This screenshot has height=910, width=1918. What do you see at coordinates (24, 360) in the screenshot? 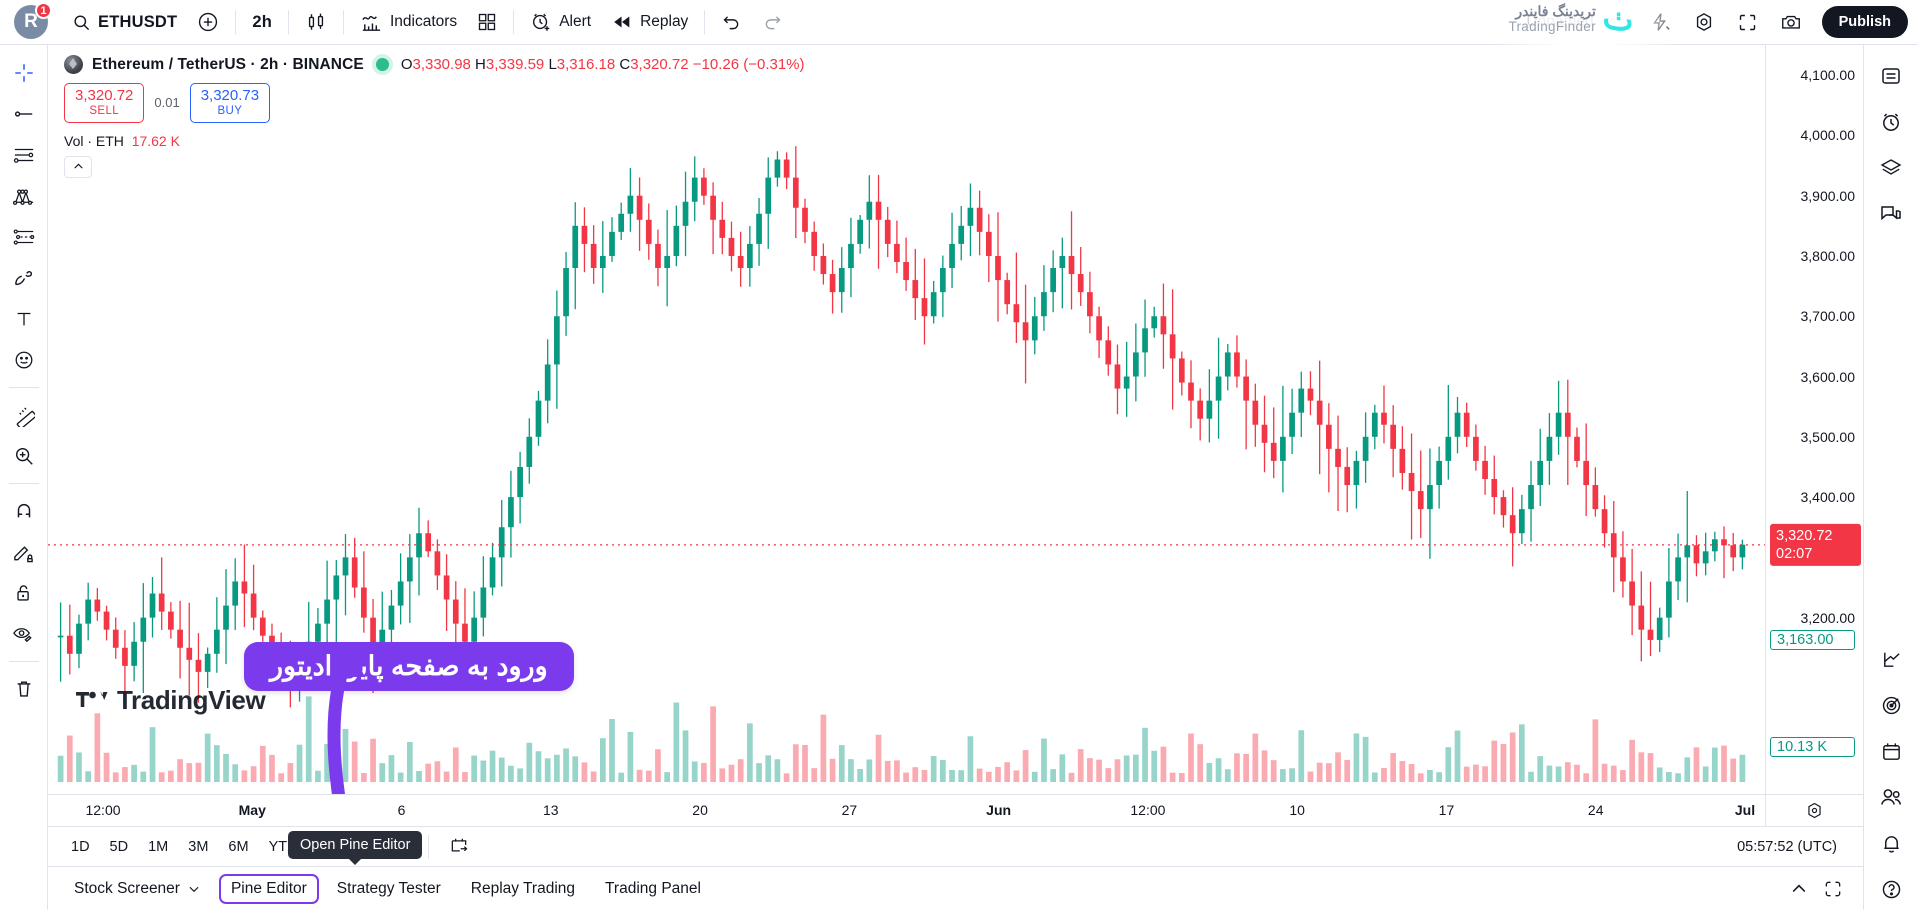
I see `tool-emoji` at bounding box center [24, 360].